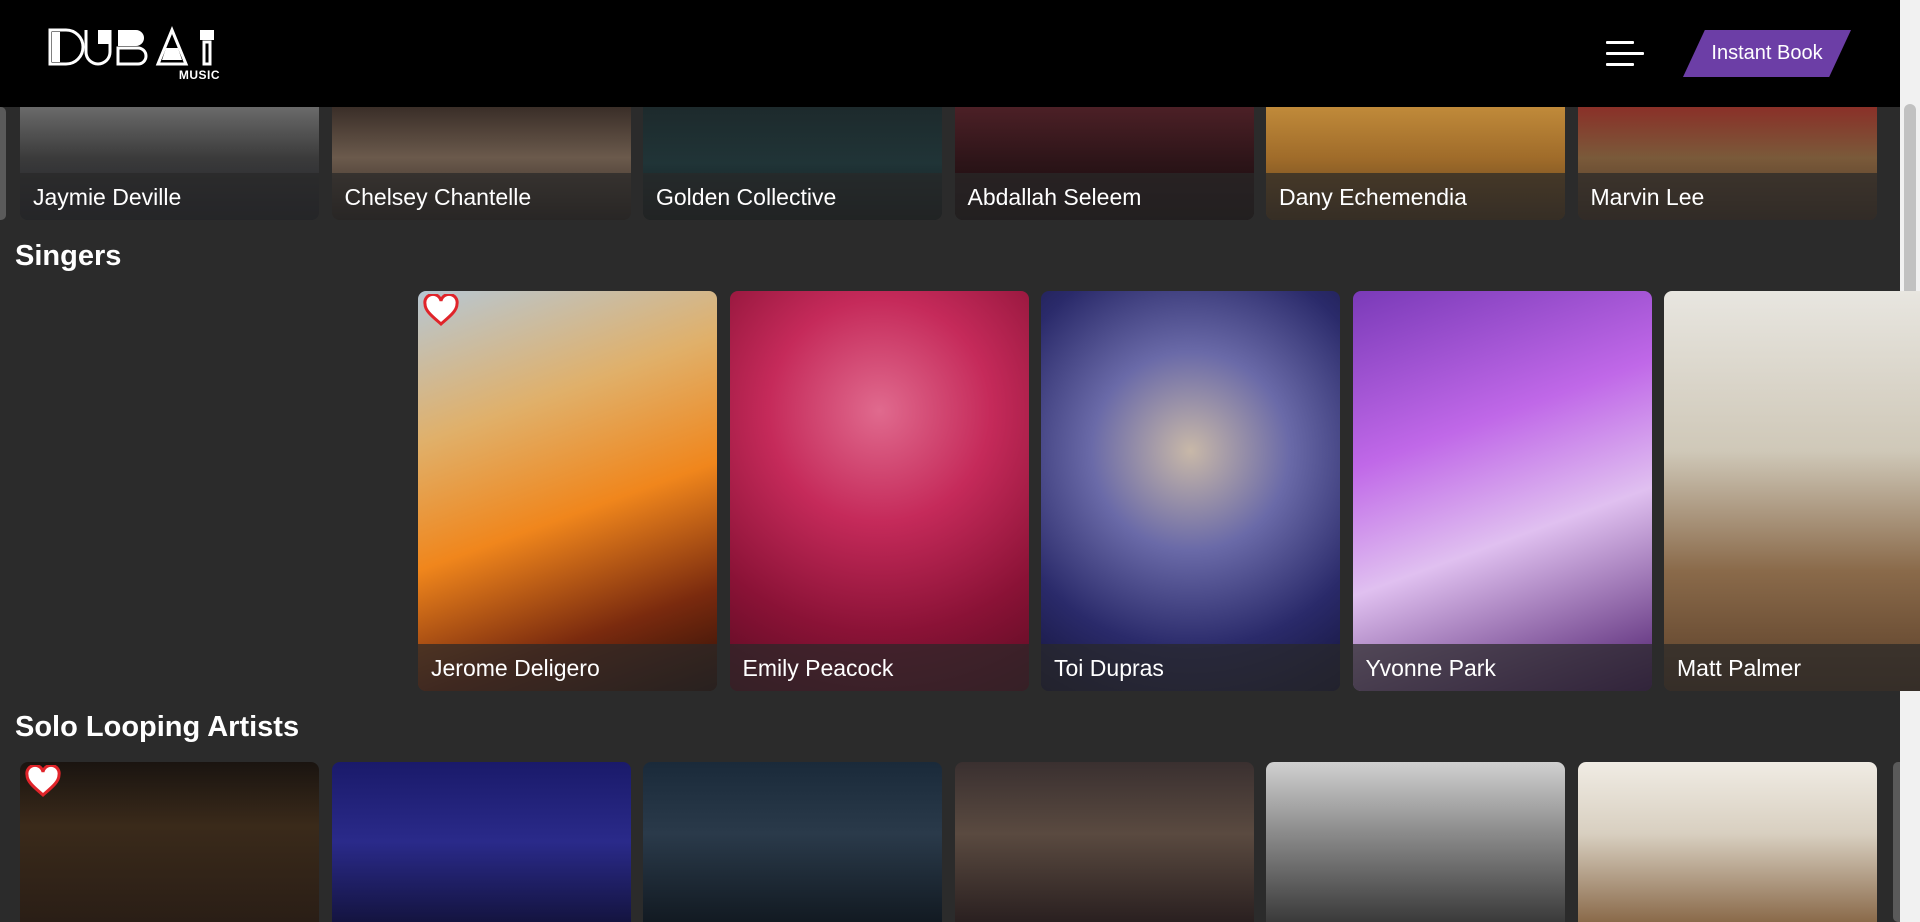 This screenshot has height=922, width=1920. I want to click on artist-card: Golden Collective, so click(792, 163).